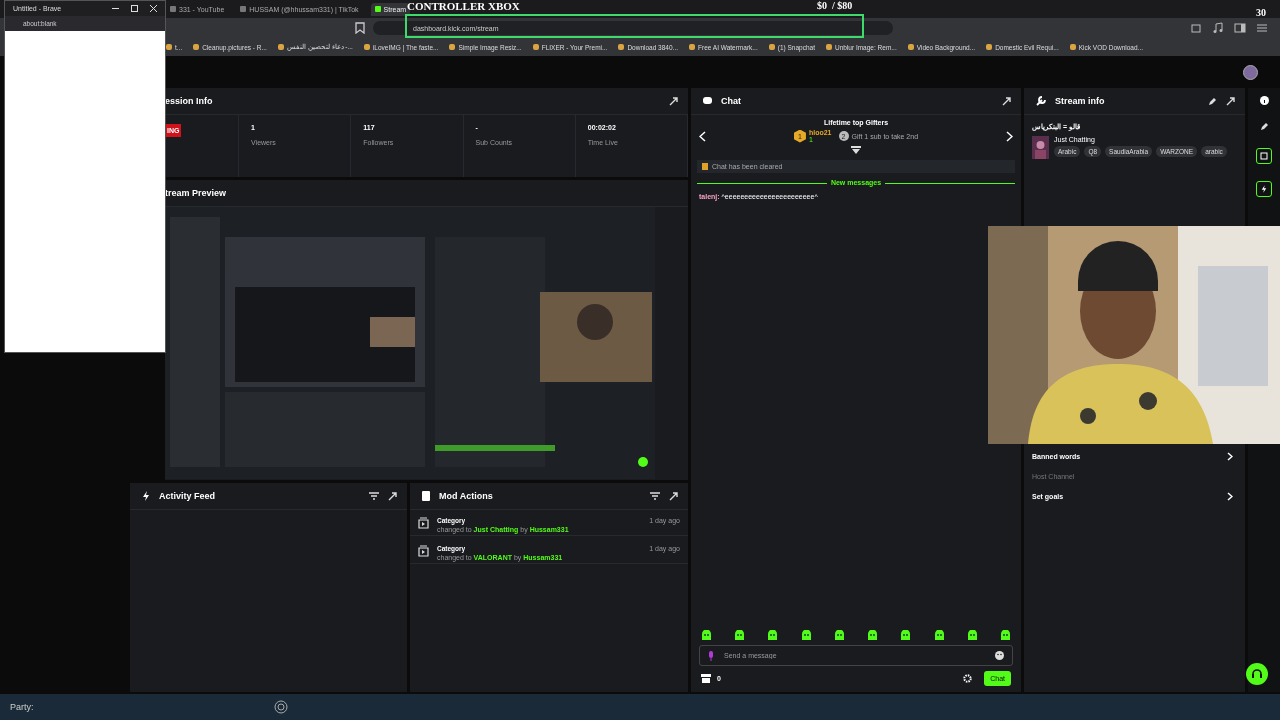 This screenshot has width=1280, height=720. I want to click on support-button, so click(1257, 674).